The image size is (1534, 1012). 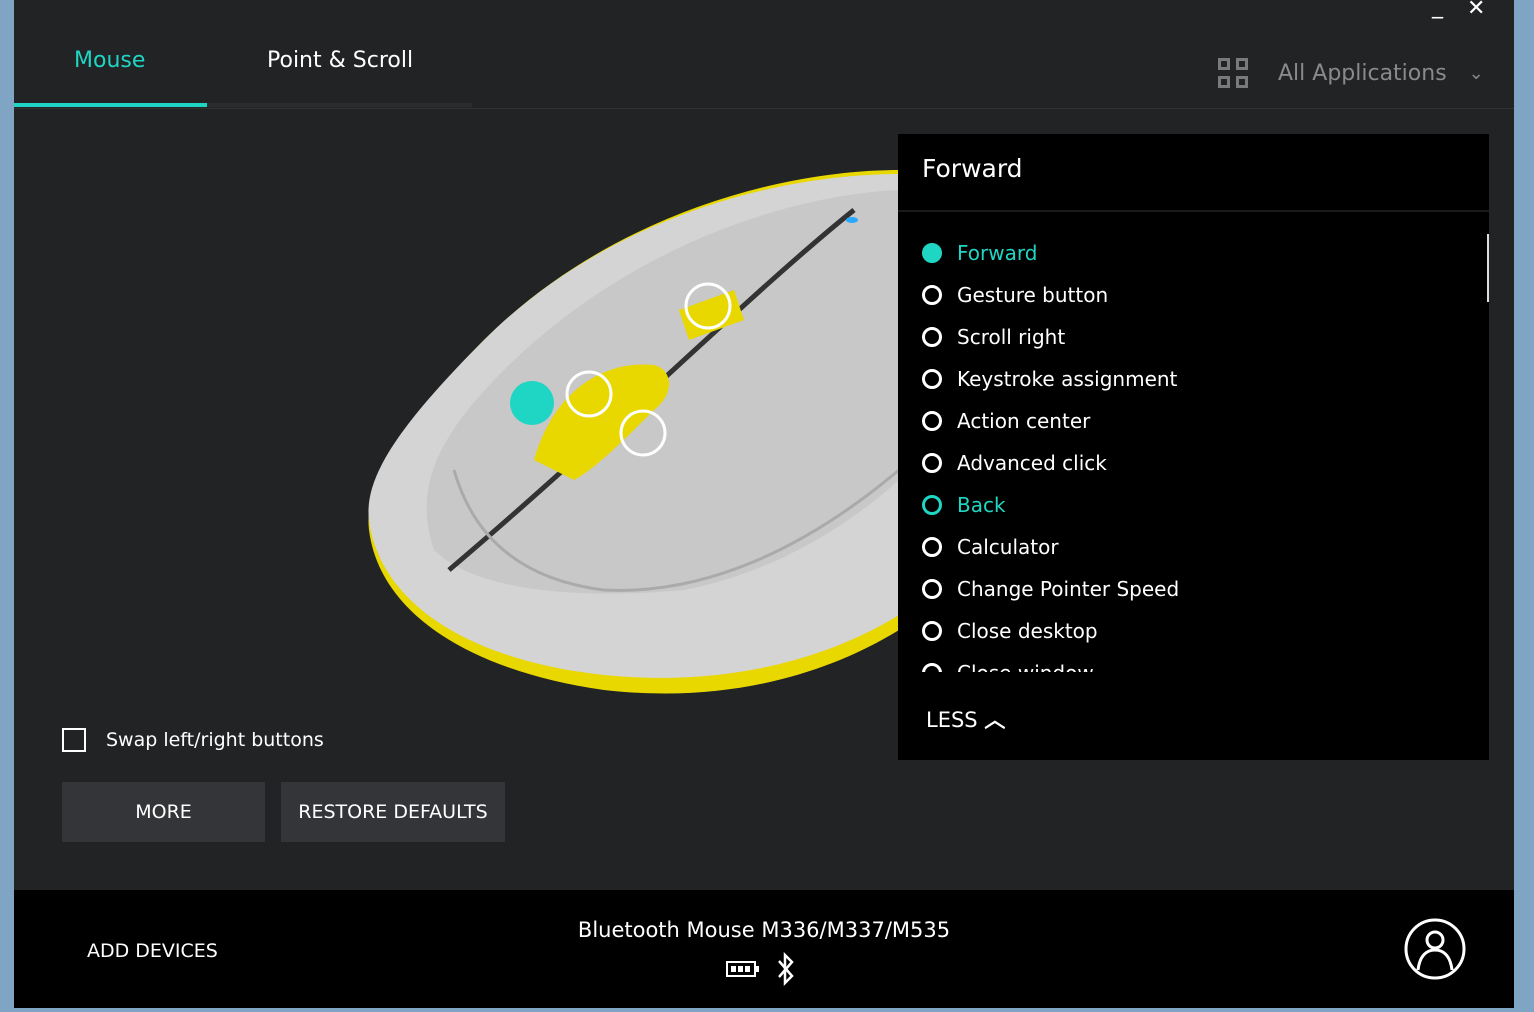 I want to click on less-label: LESS, so click(x=952, y=720).